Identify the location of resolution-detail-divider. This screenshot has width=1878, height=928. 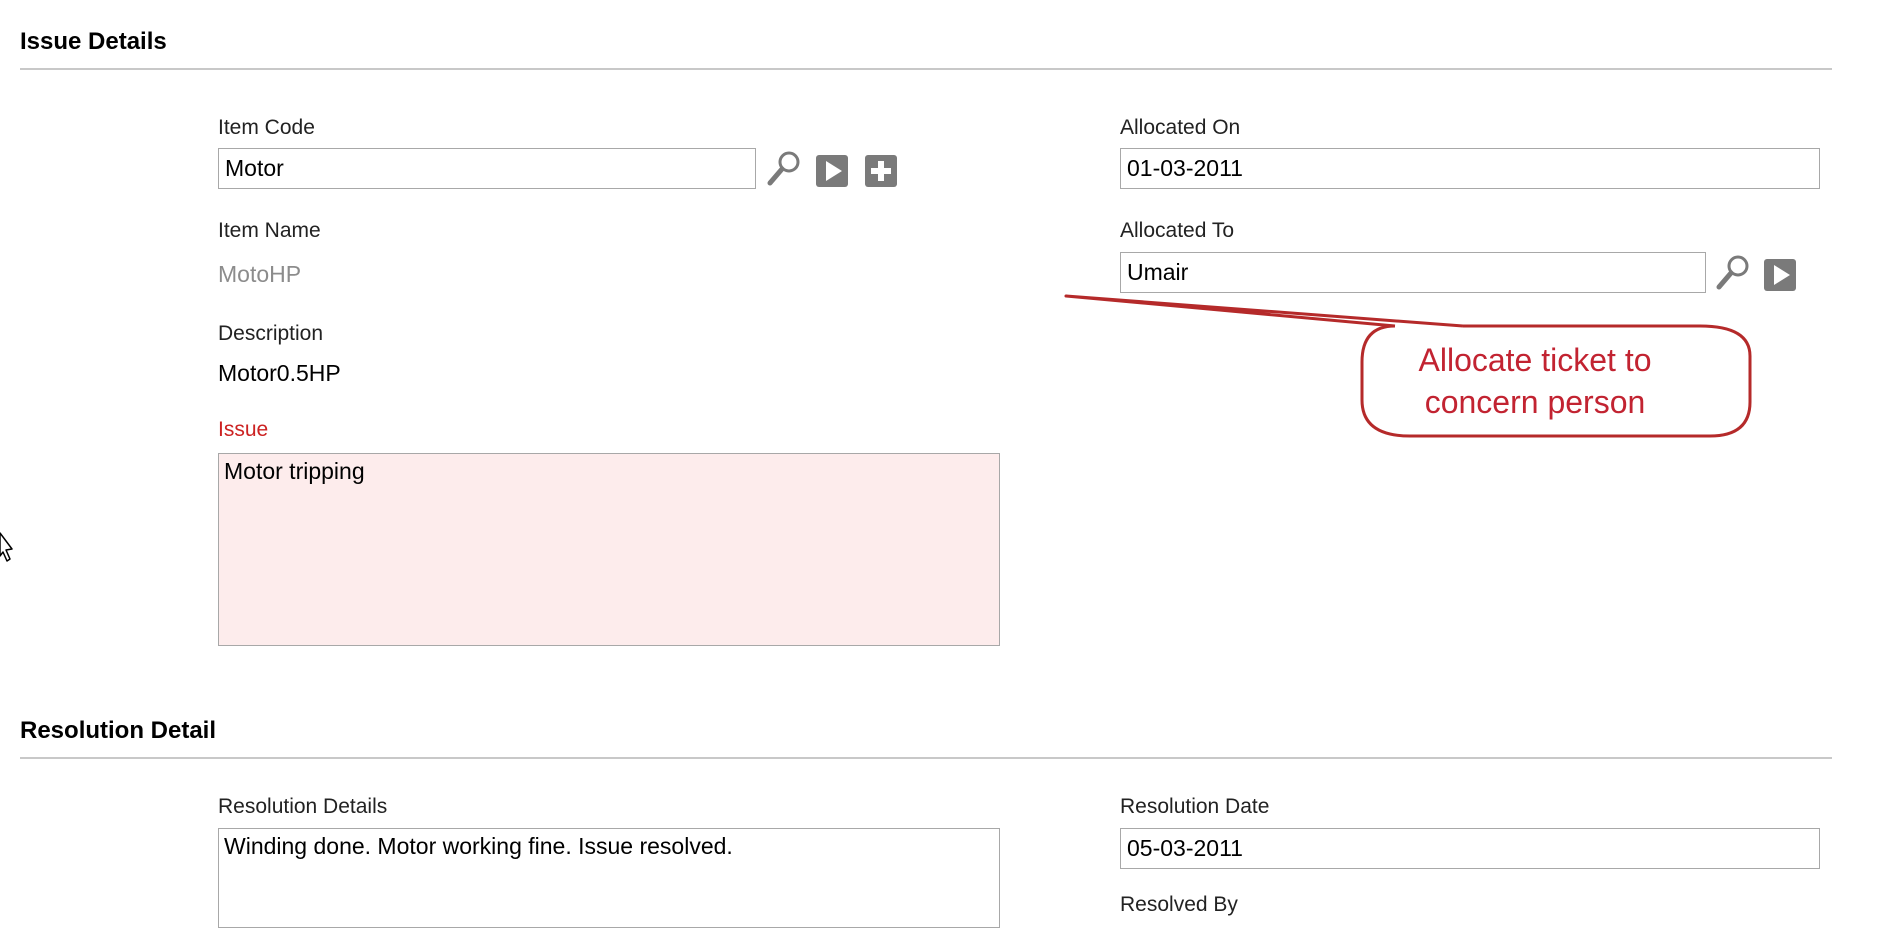
(926, 758).